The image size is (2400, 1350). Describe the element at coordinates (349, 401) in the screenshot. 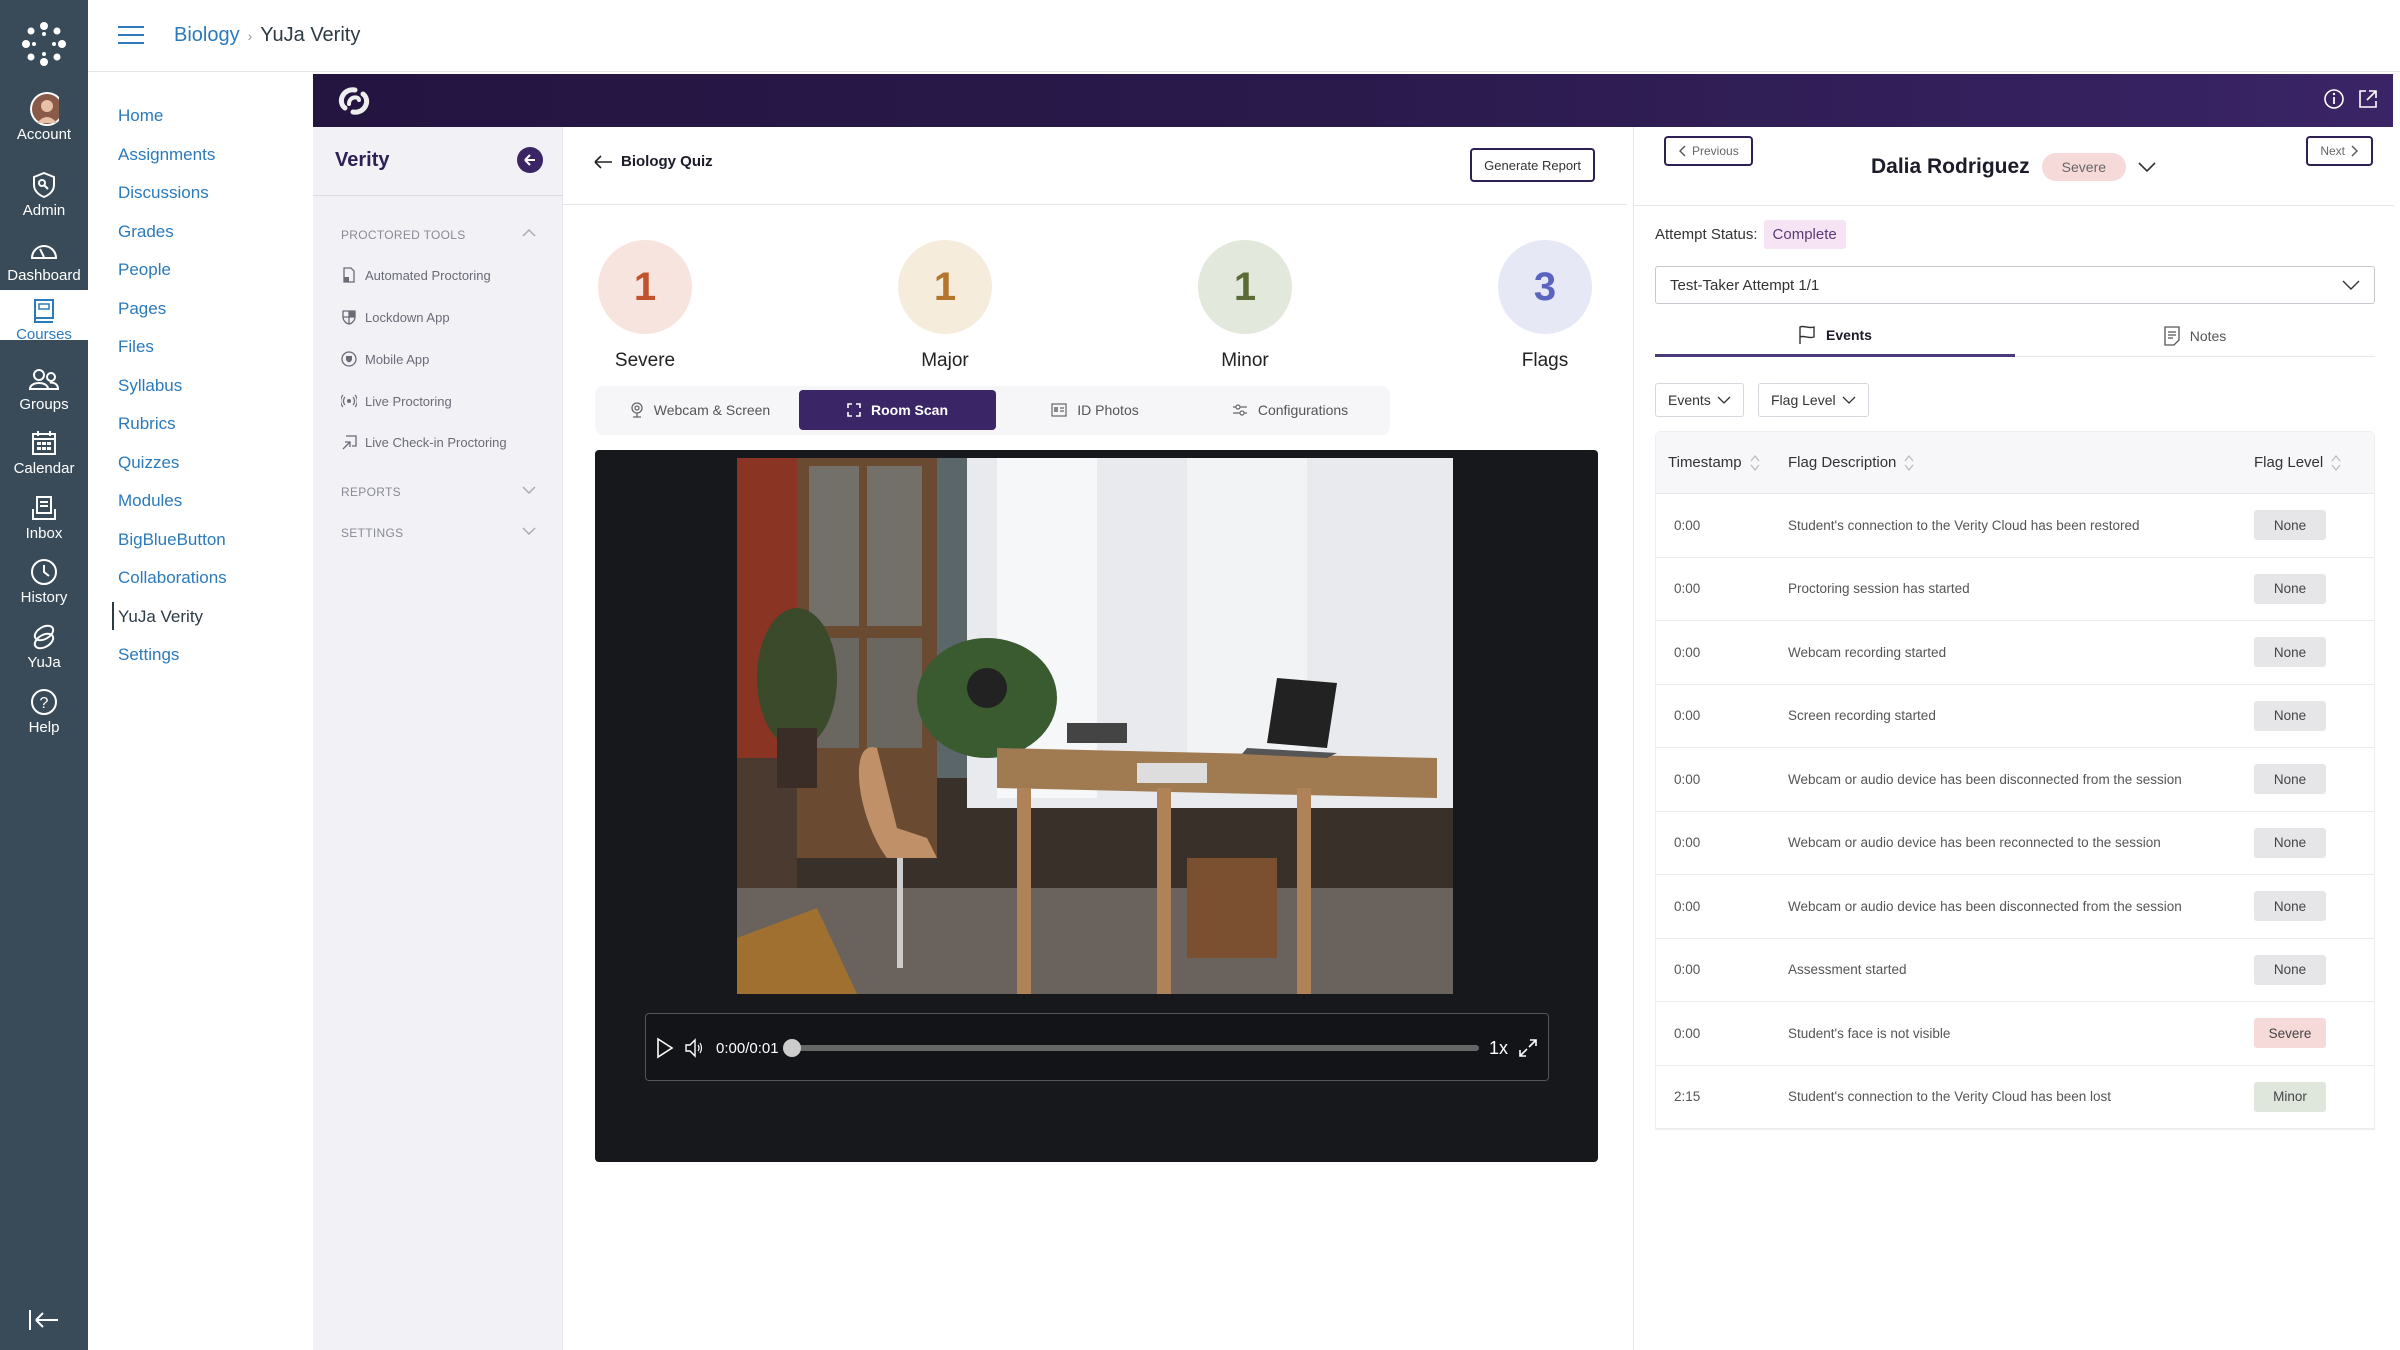

I see `broadcast-icon` at that location.